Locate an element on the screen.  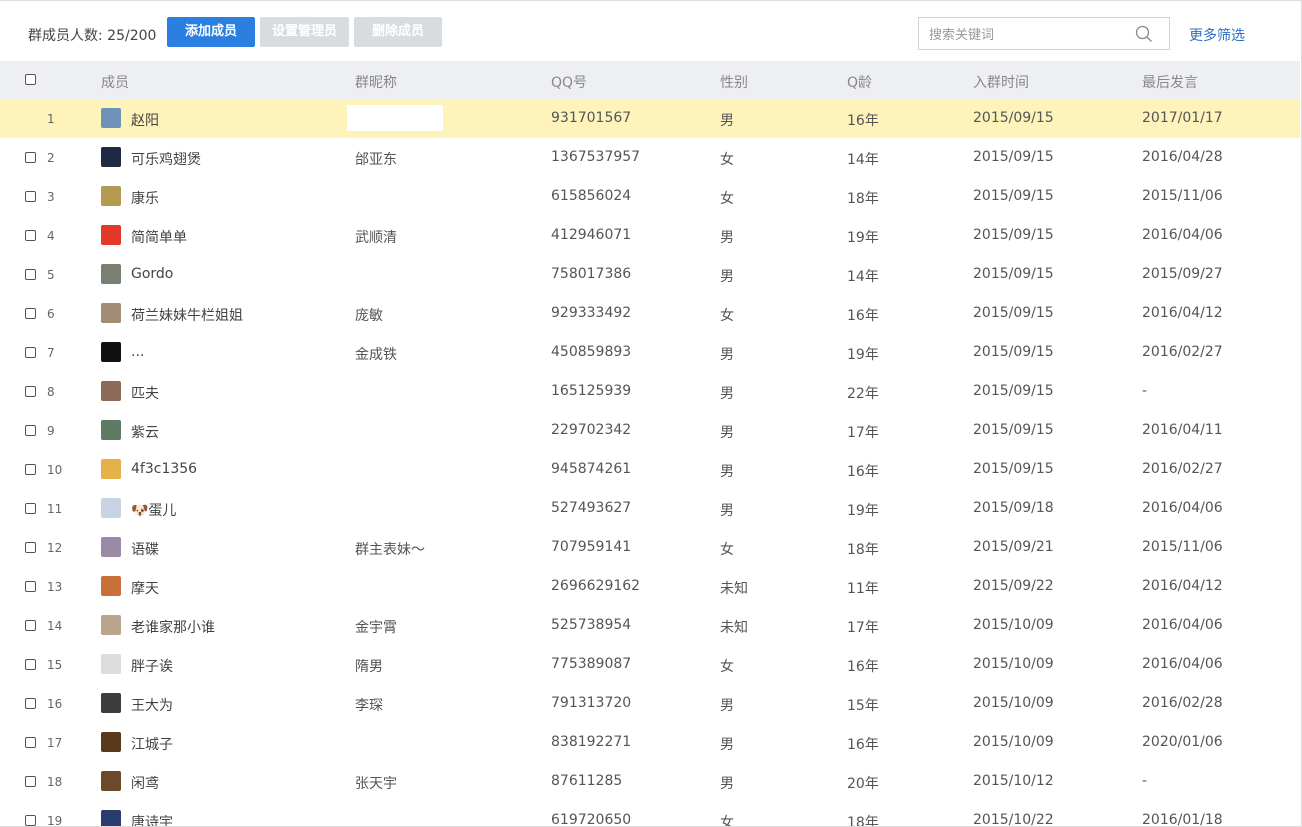
table-row: 5 Gordo 758017386 男 14年 2015/09/15 2015/09/27 is located at coordinates (650, 274).